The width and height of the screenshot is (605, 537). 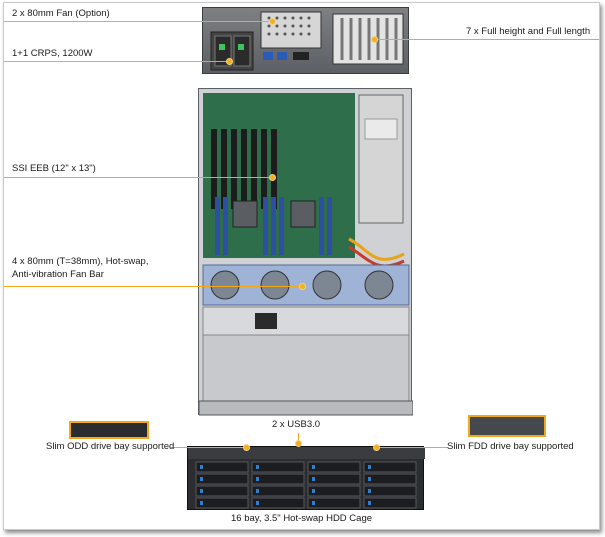 I want to click on label-fans-line2: Anti-vibration Fan Bar, so click(x=58, y=274).